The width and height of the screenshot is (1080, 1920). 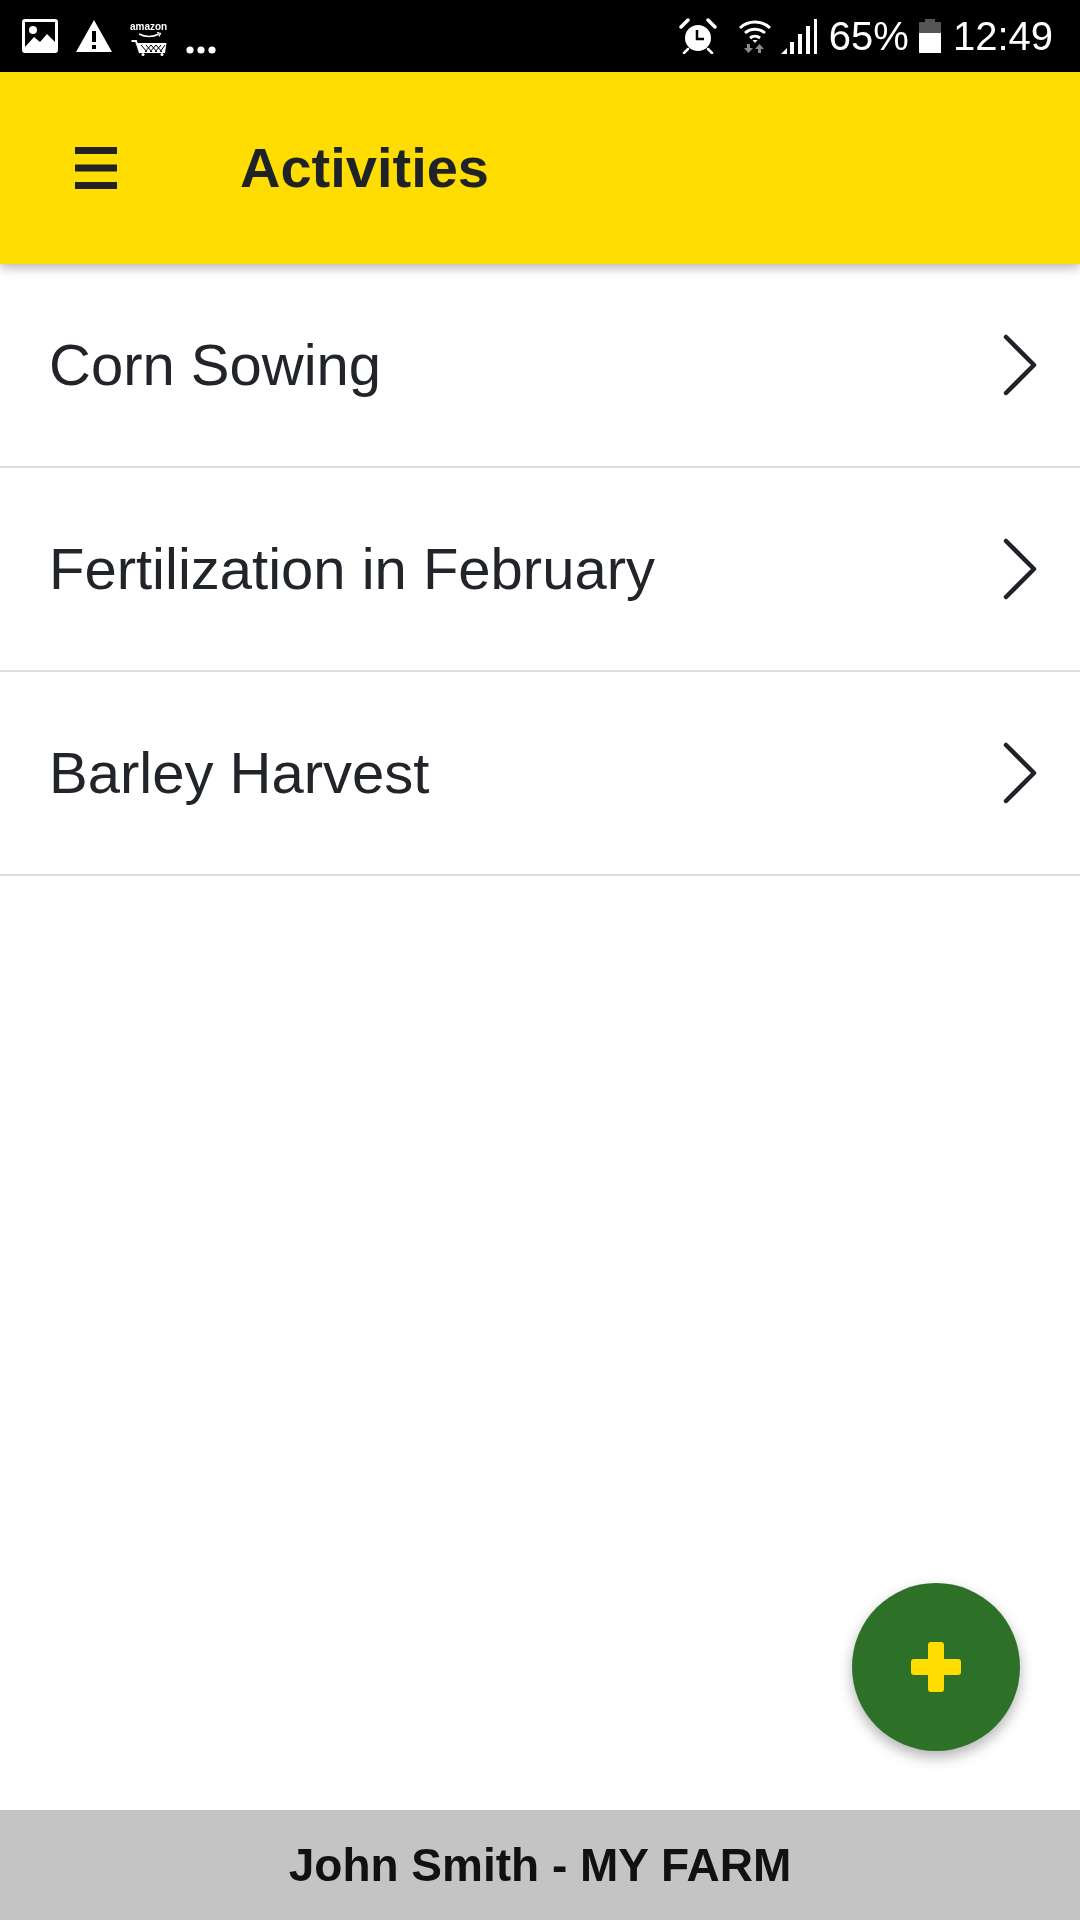 I want to click on battery-icon, so click(x=929, y=36).